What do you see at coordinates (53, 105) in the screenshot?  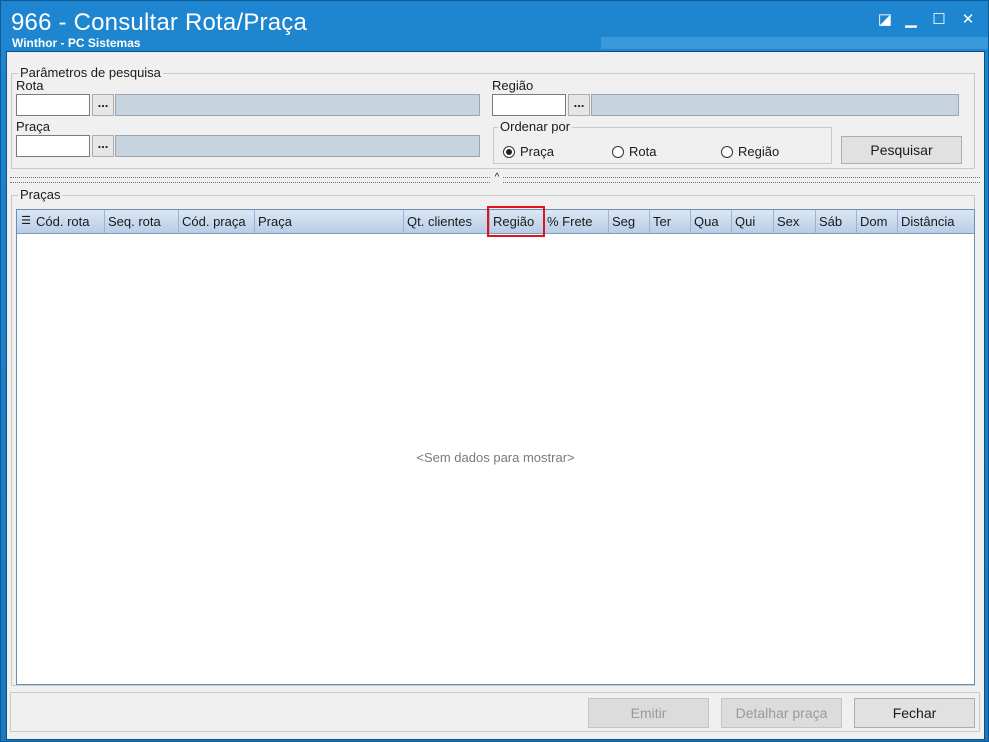 I see `rota-input` at bounding box center [53, 105].